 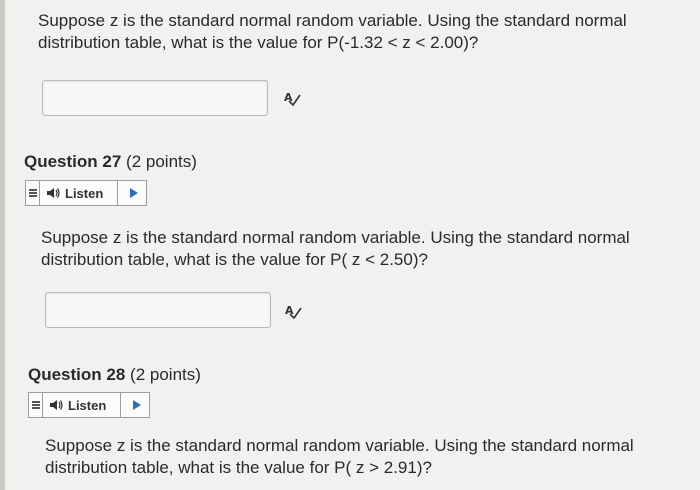 I want to click on question-28-heading: Question 28 (2 points), so click(x=114, y=375).